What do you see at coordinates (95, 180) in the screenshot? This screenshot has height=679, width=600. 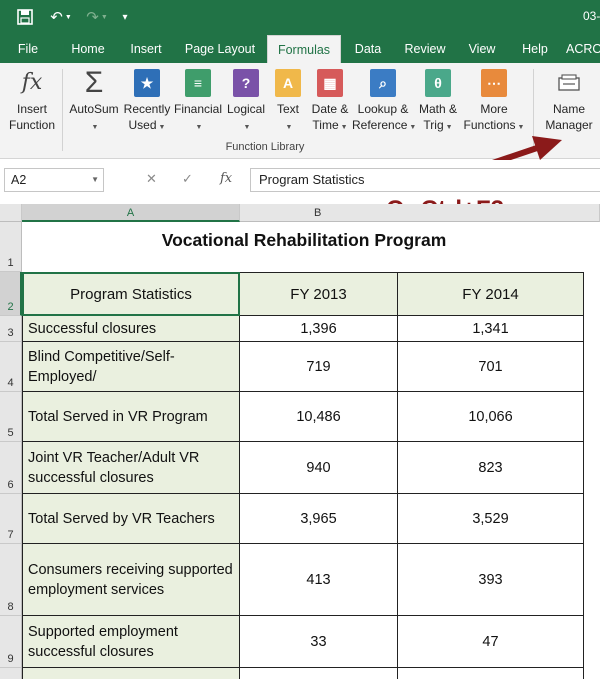 I see `name-box-dropdown-icon: ▼` at bounding box center [95, 180].